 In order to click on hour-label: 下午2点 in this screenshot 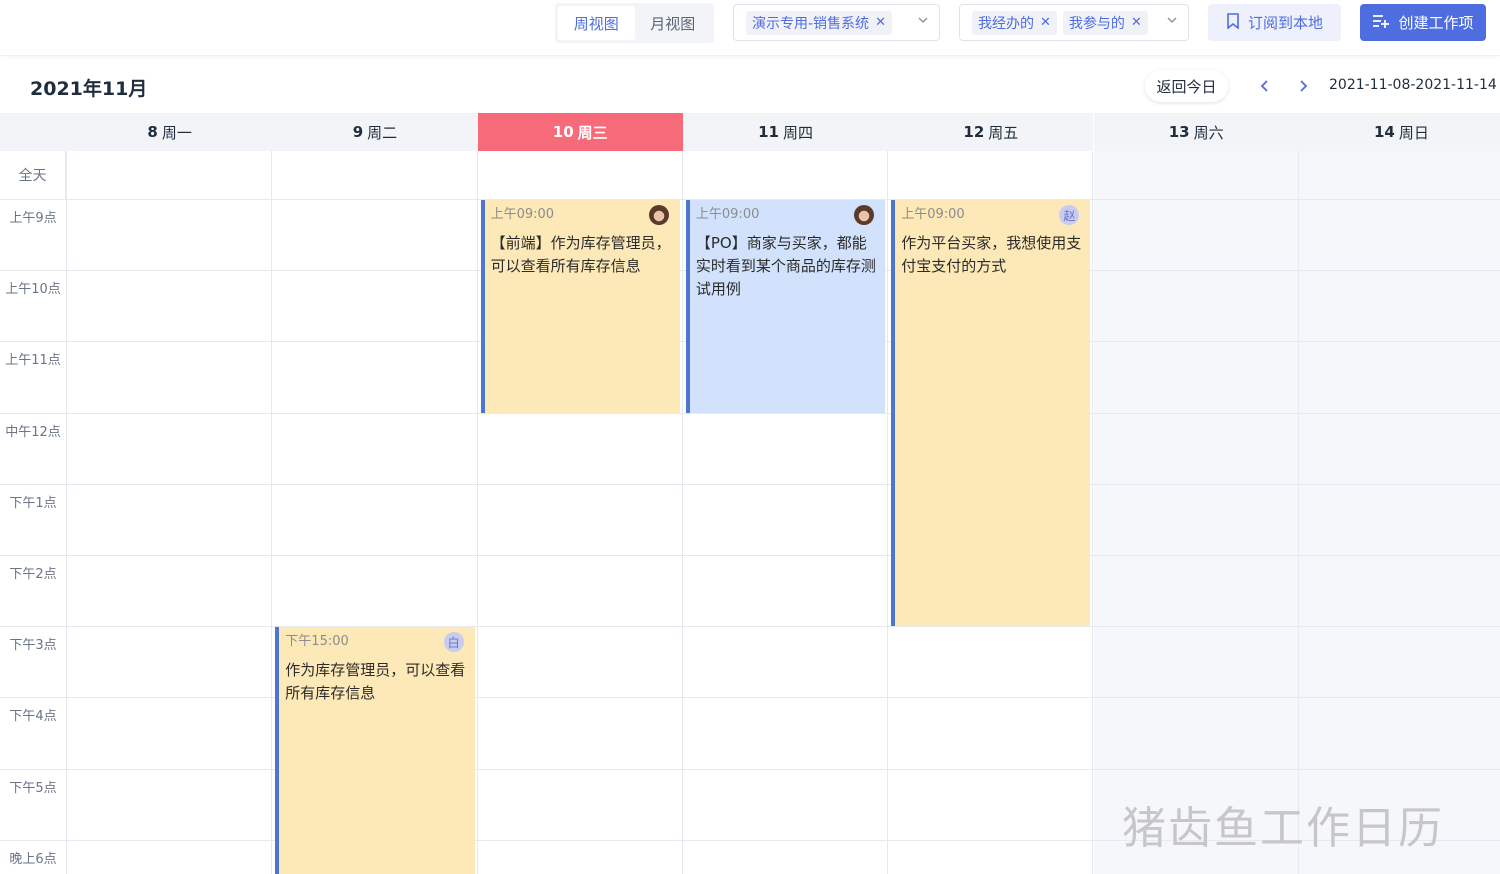, I will do `click(33, 574)`.